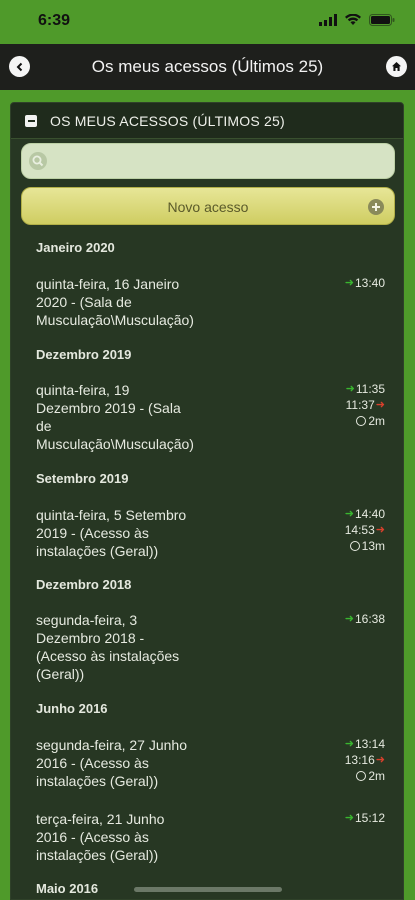 The height and width of the screenshot is (900, 415). Describe the element at coordinates (208, 889) in the screenshot. I see `home-indicator` at that location.